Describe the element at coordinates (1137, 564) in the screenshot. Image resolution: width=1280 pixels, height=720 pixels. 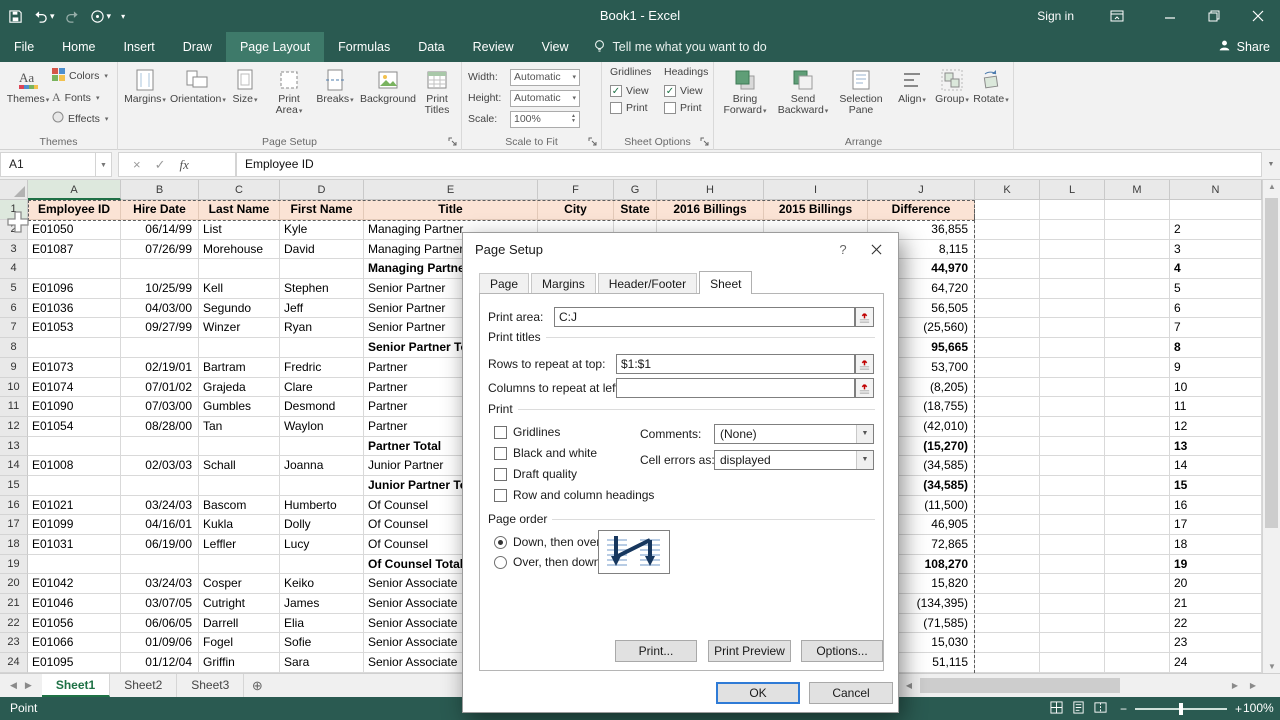
I see `cell-M19` at that location.